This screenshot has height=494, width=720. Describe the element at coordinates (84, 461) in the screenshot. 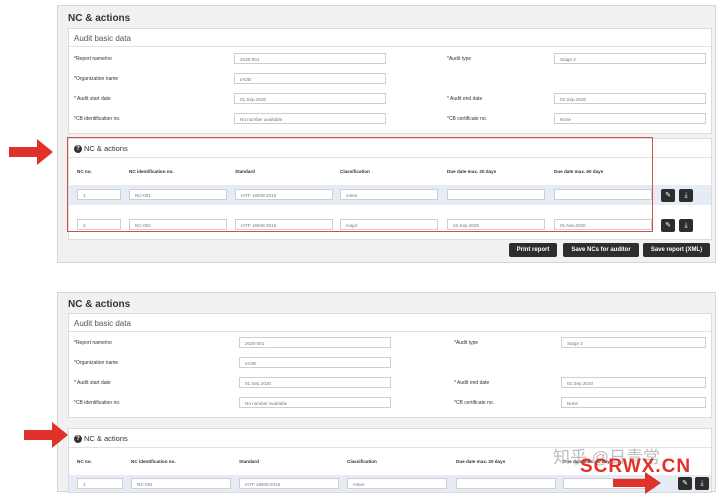

I see `col-nc-no: NC no.` at that location.